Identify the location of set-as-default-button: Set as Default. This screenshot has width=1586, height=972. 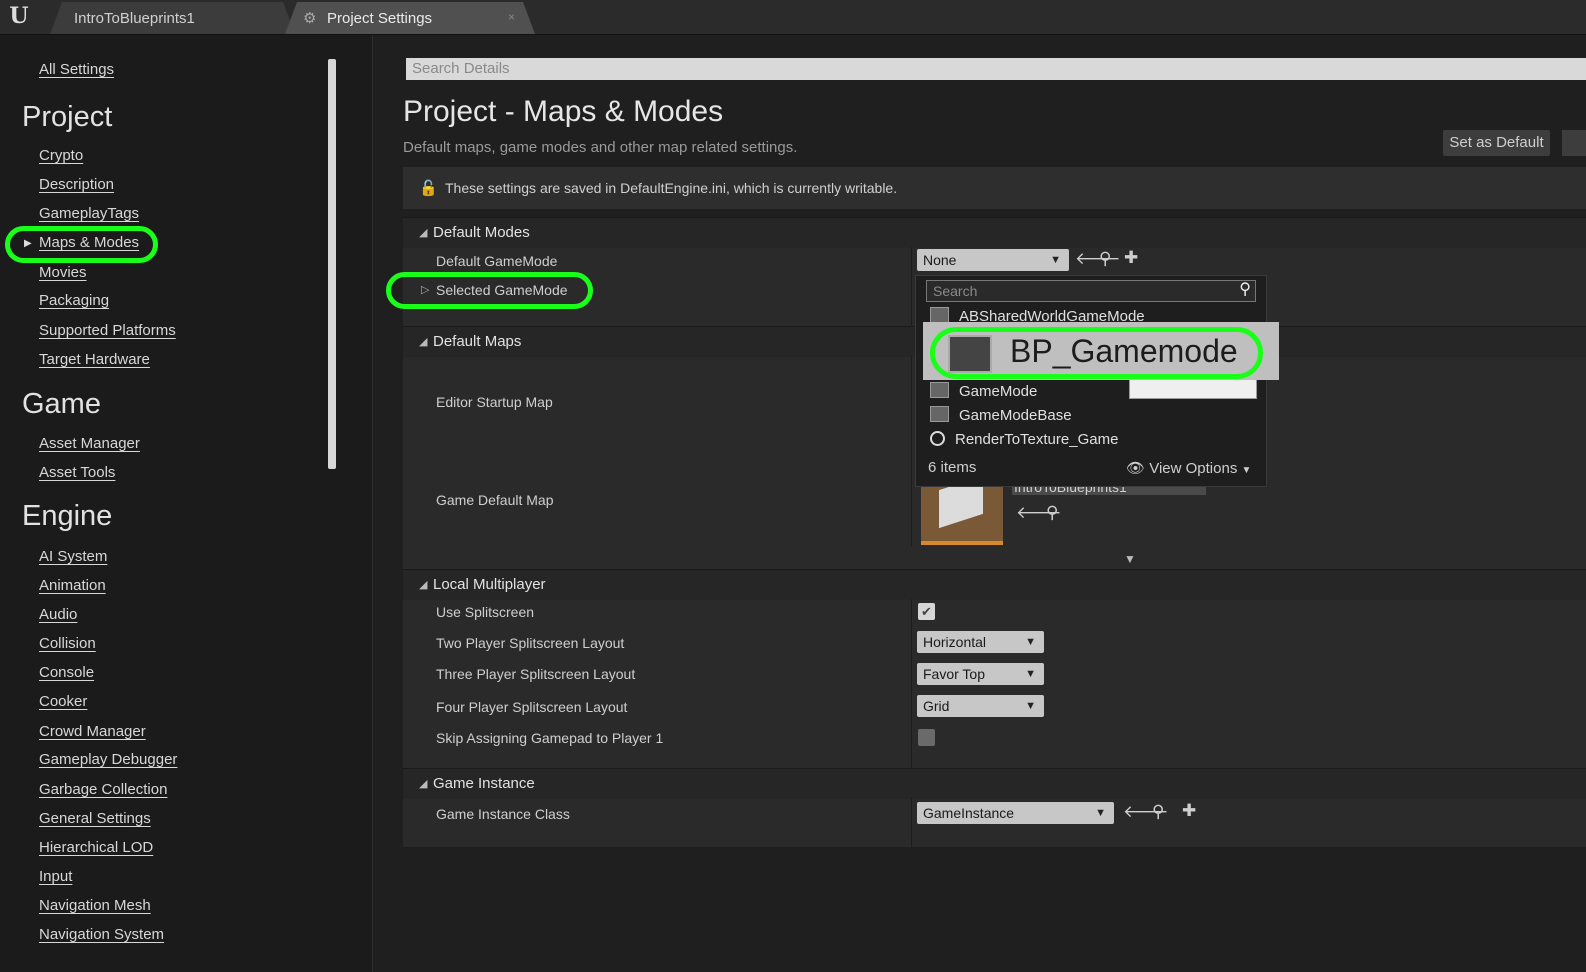
(1496, 143).